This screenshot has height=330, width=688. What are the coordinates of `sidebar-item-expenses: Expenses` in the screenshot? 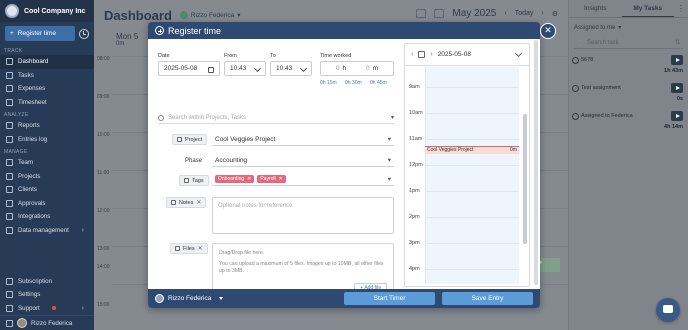 It's located at (47, 89).